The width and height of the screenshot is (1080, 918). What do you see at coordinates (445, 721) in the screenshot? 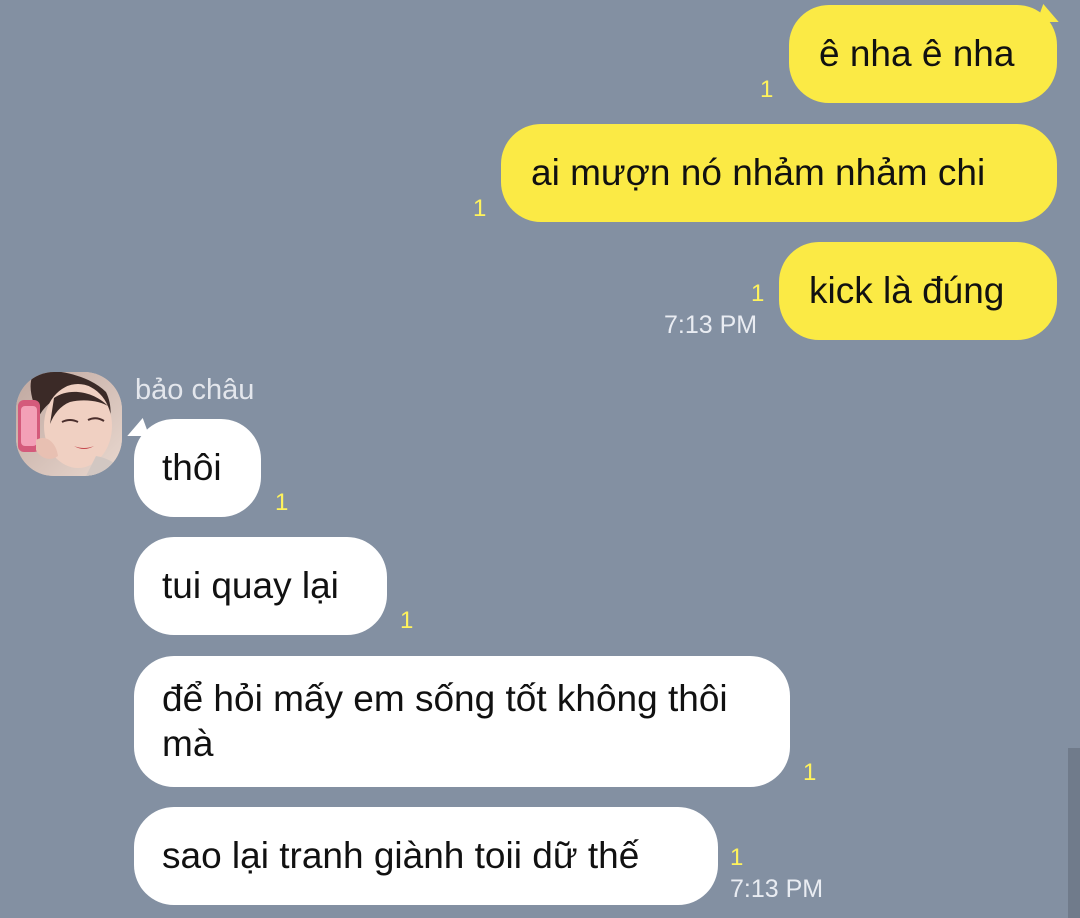
I see `message-text: để hỏi mấy em sống tốt không thôi mà` at bounding box center [445, 721].